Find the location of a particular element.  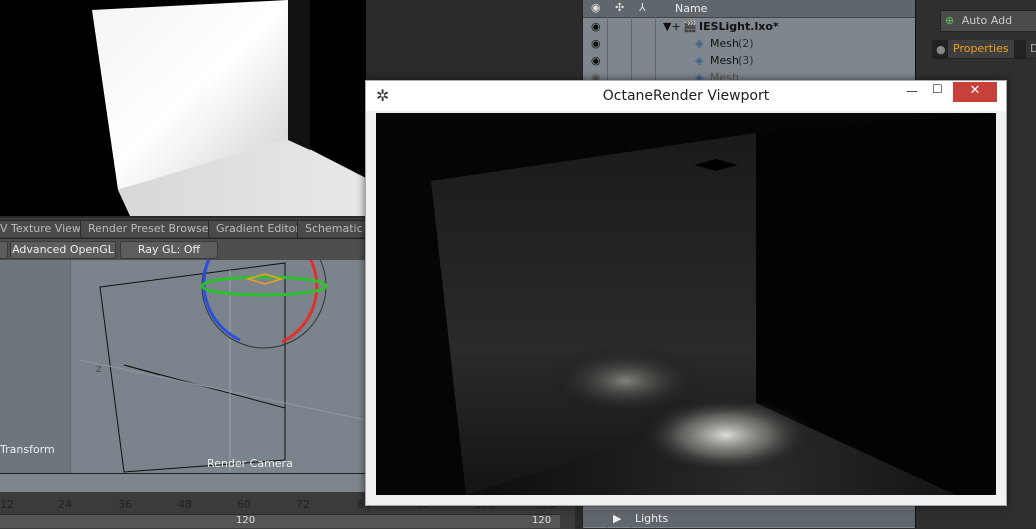

ruler-tick: 36 is located at coordinates (125, 504).